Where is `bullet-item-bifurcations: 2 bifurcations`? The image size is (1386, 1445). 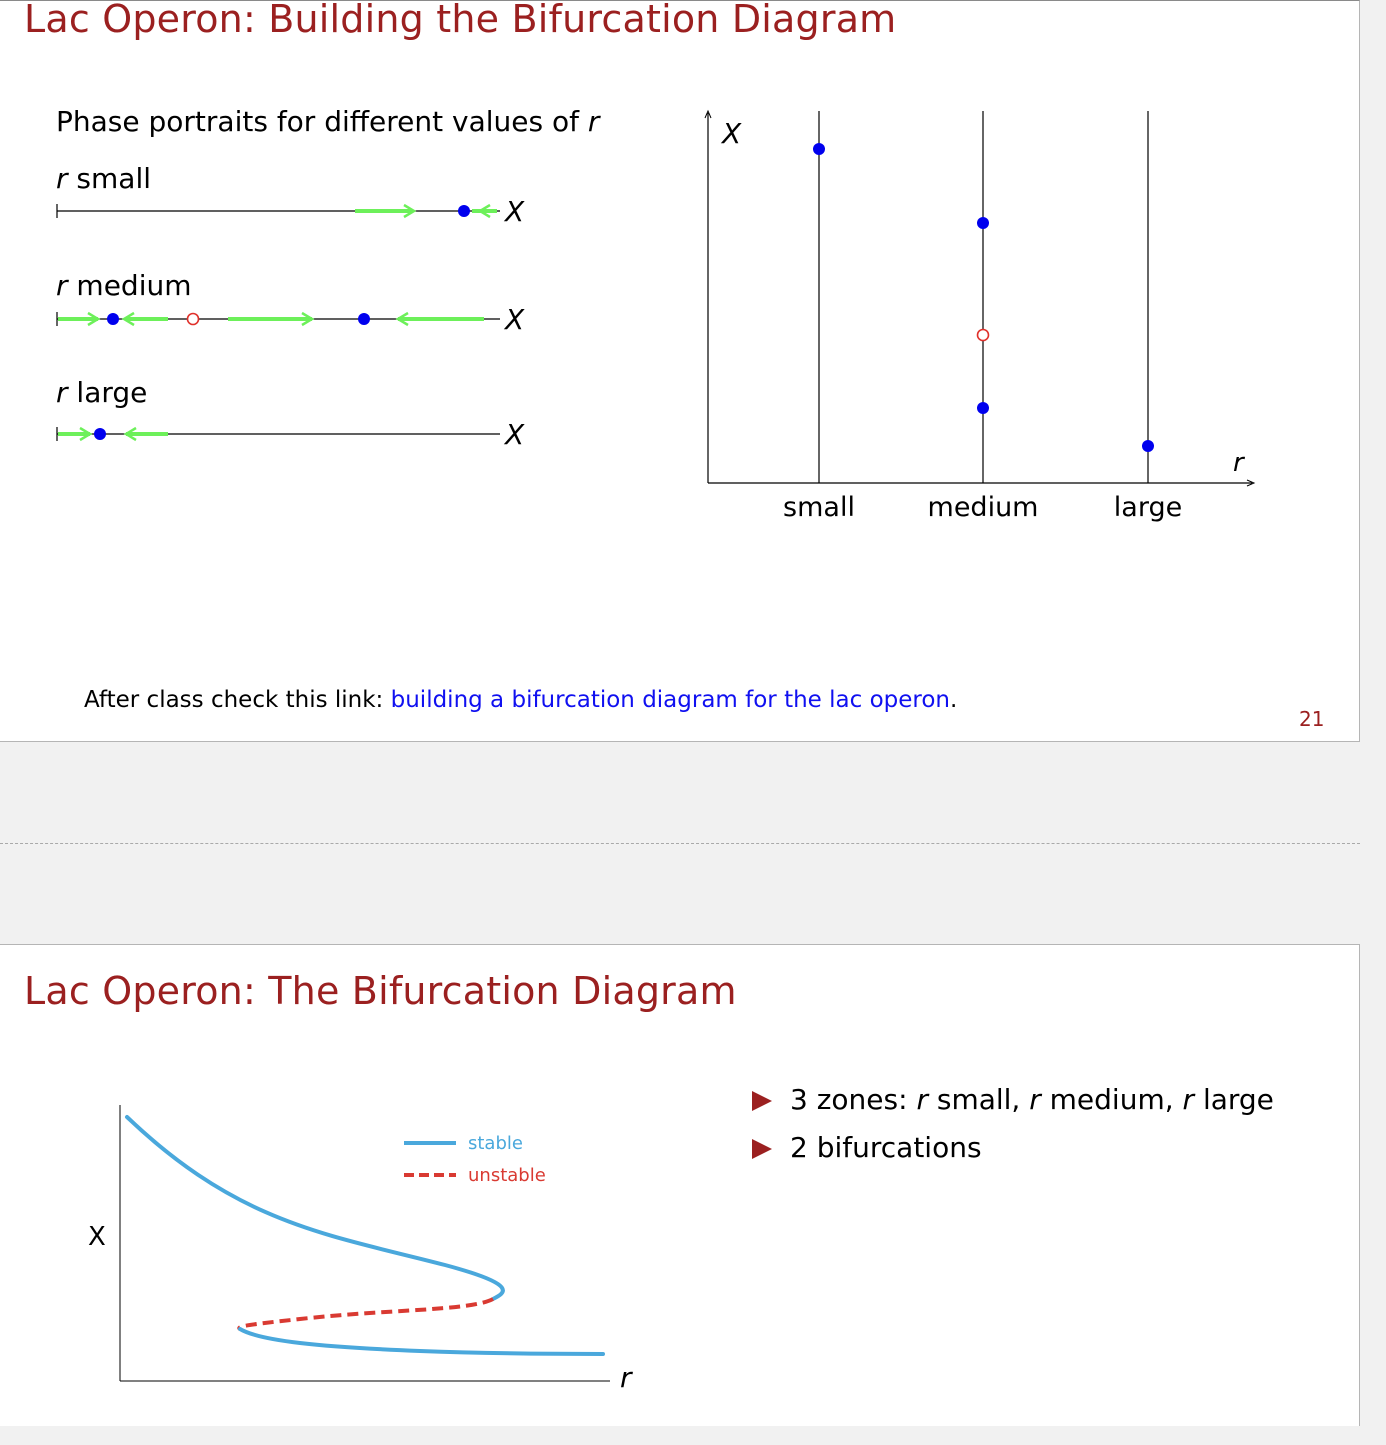
bullet-item-bifurcations: 2 bifurcations is located at coordinates (1013, 1155).